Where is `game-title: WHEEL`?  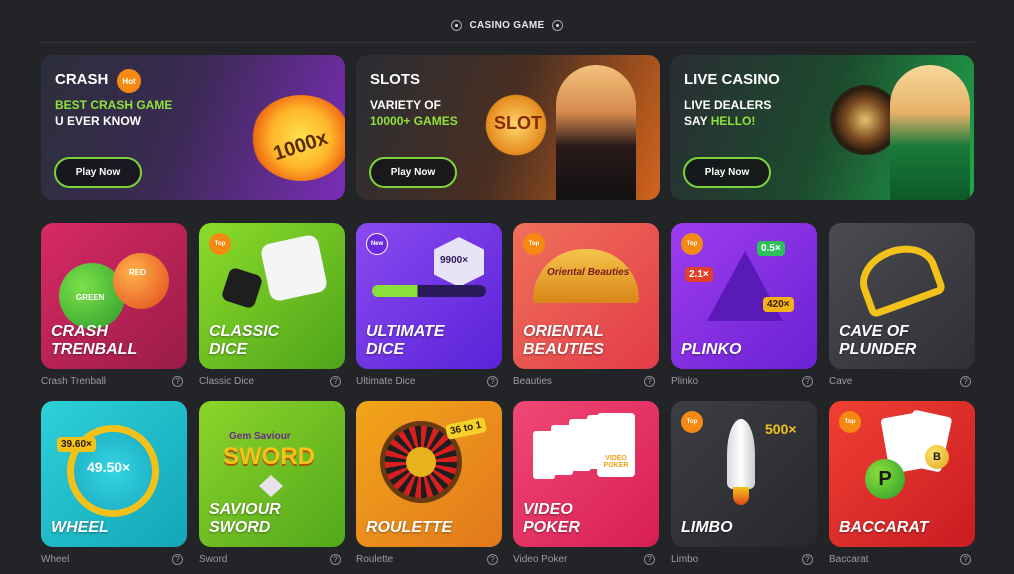 game-title: WHEEL is located at coordinates (80, 527).